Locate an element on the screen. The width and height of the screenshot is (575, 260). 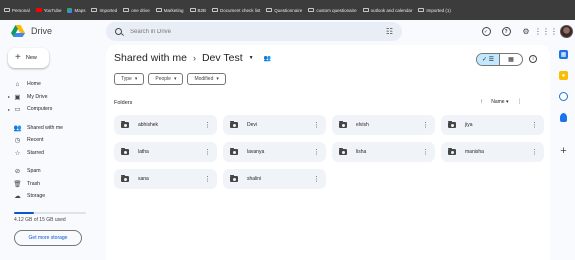
bookmark-item: Marketing is located at coordinates (169, 10).